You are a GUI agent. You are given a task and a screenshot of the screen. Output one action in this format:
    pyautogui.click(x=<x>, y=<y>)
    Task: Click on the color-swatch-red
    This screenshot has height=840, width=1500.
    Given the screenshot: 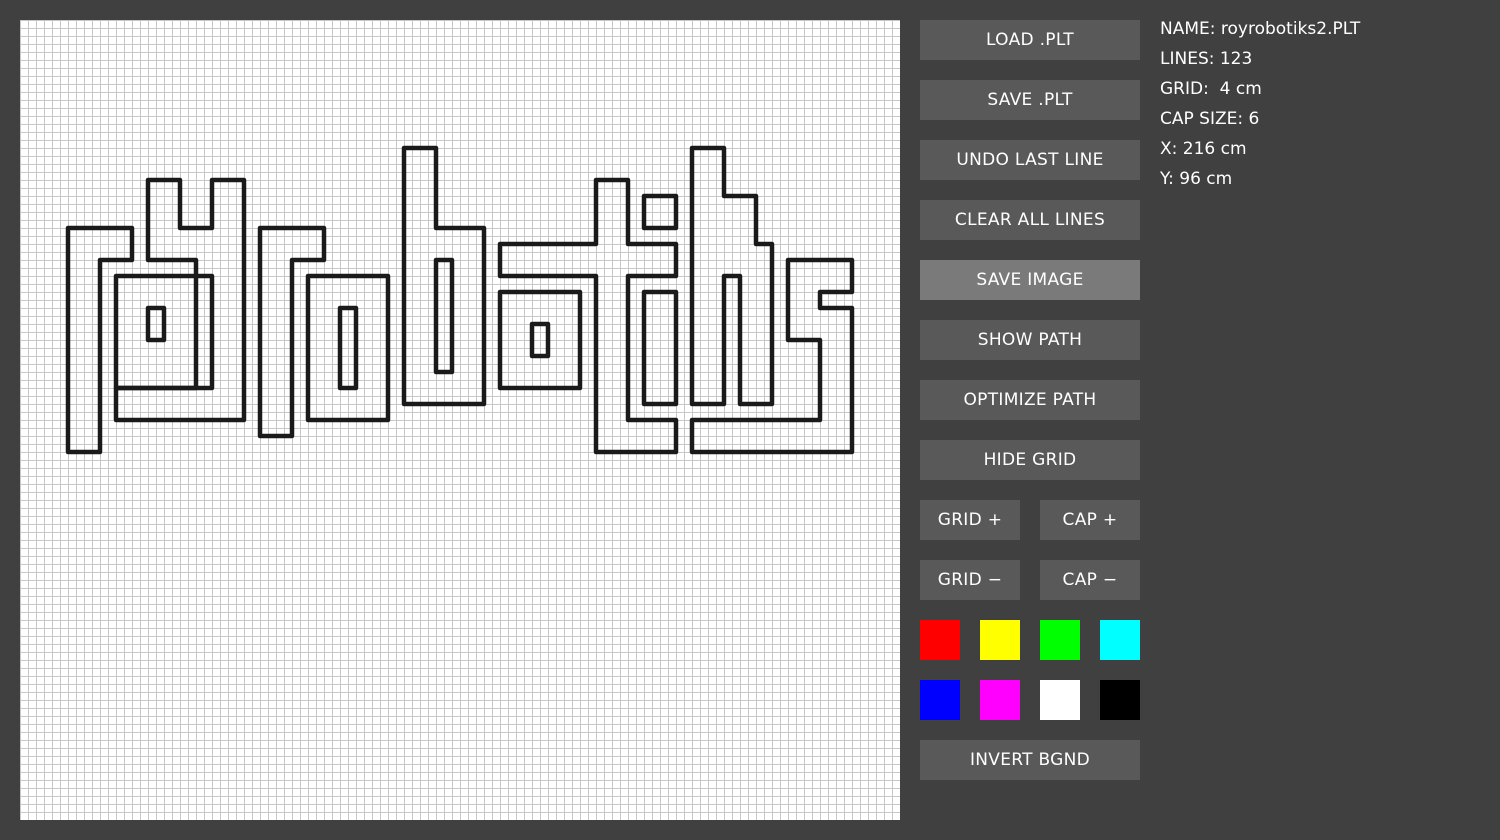 What is the action you would take?
    pyautogui.click(x=940, y=640)
    